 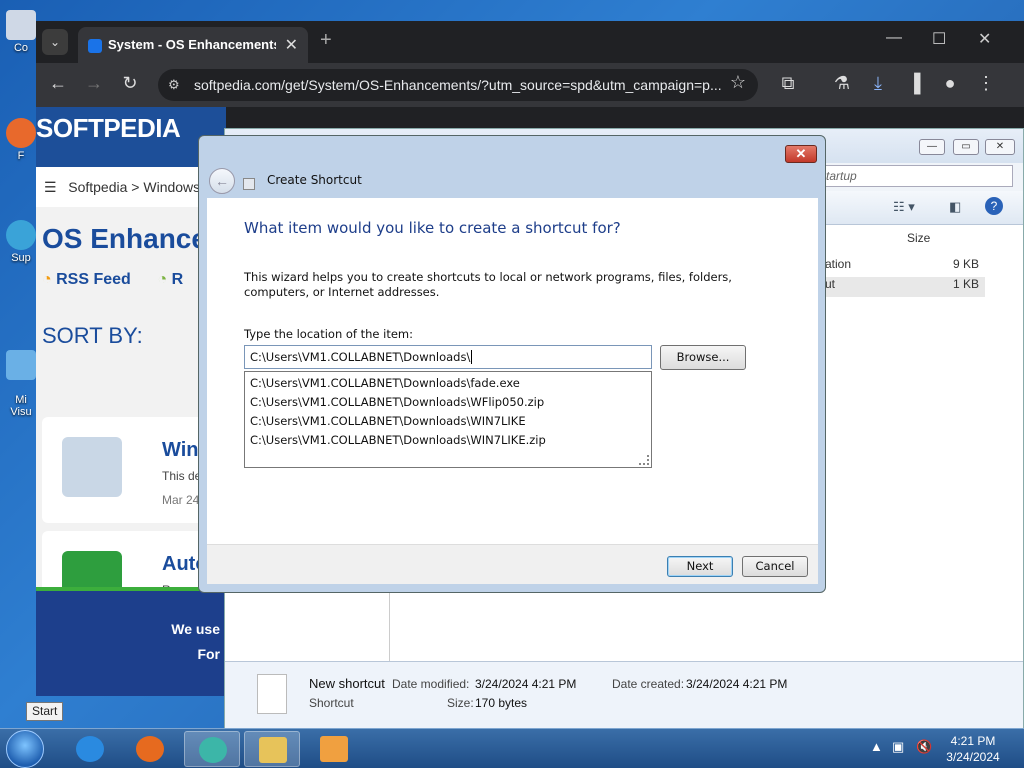 I want to click on shortcut-file-icon, so click(x=272, y=694).